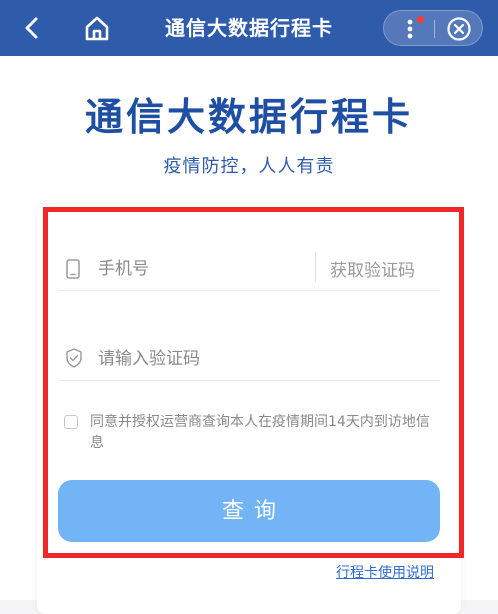 This screenshot has height=614, width=498. I want to click on get-code-button: 获取验证码, so click(372, 268).